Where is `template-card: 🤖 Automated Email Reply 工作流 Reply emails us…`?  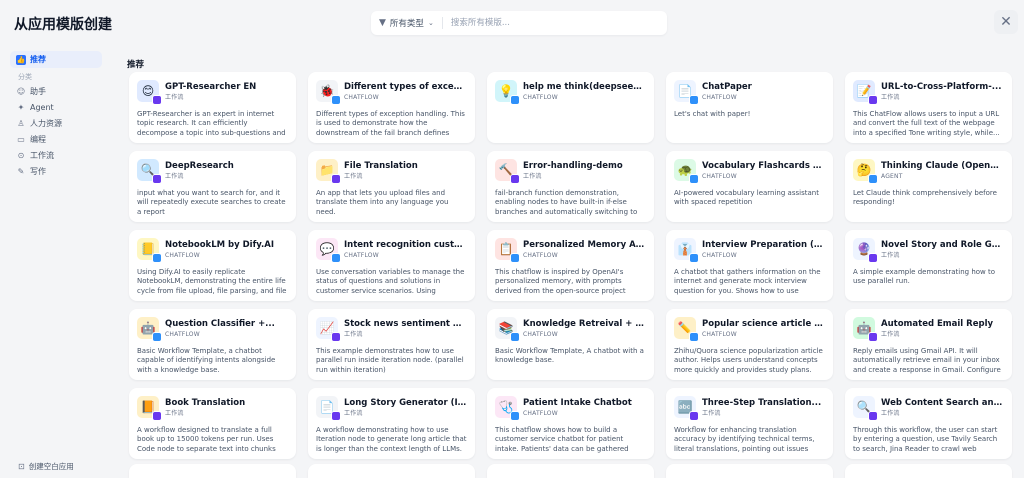 template-card: 🤖 Automated Email Reply 工作流 Reply emails us… is located at coordinates (928, 344).